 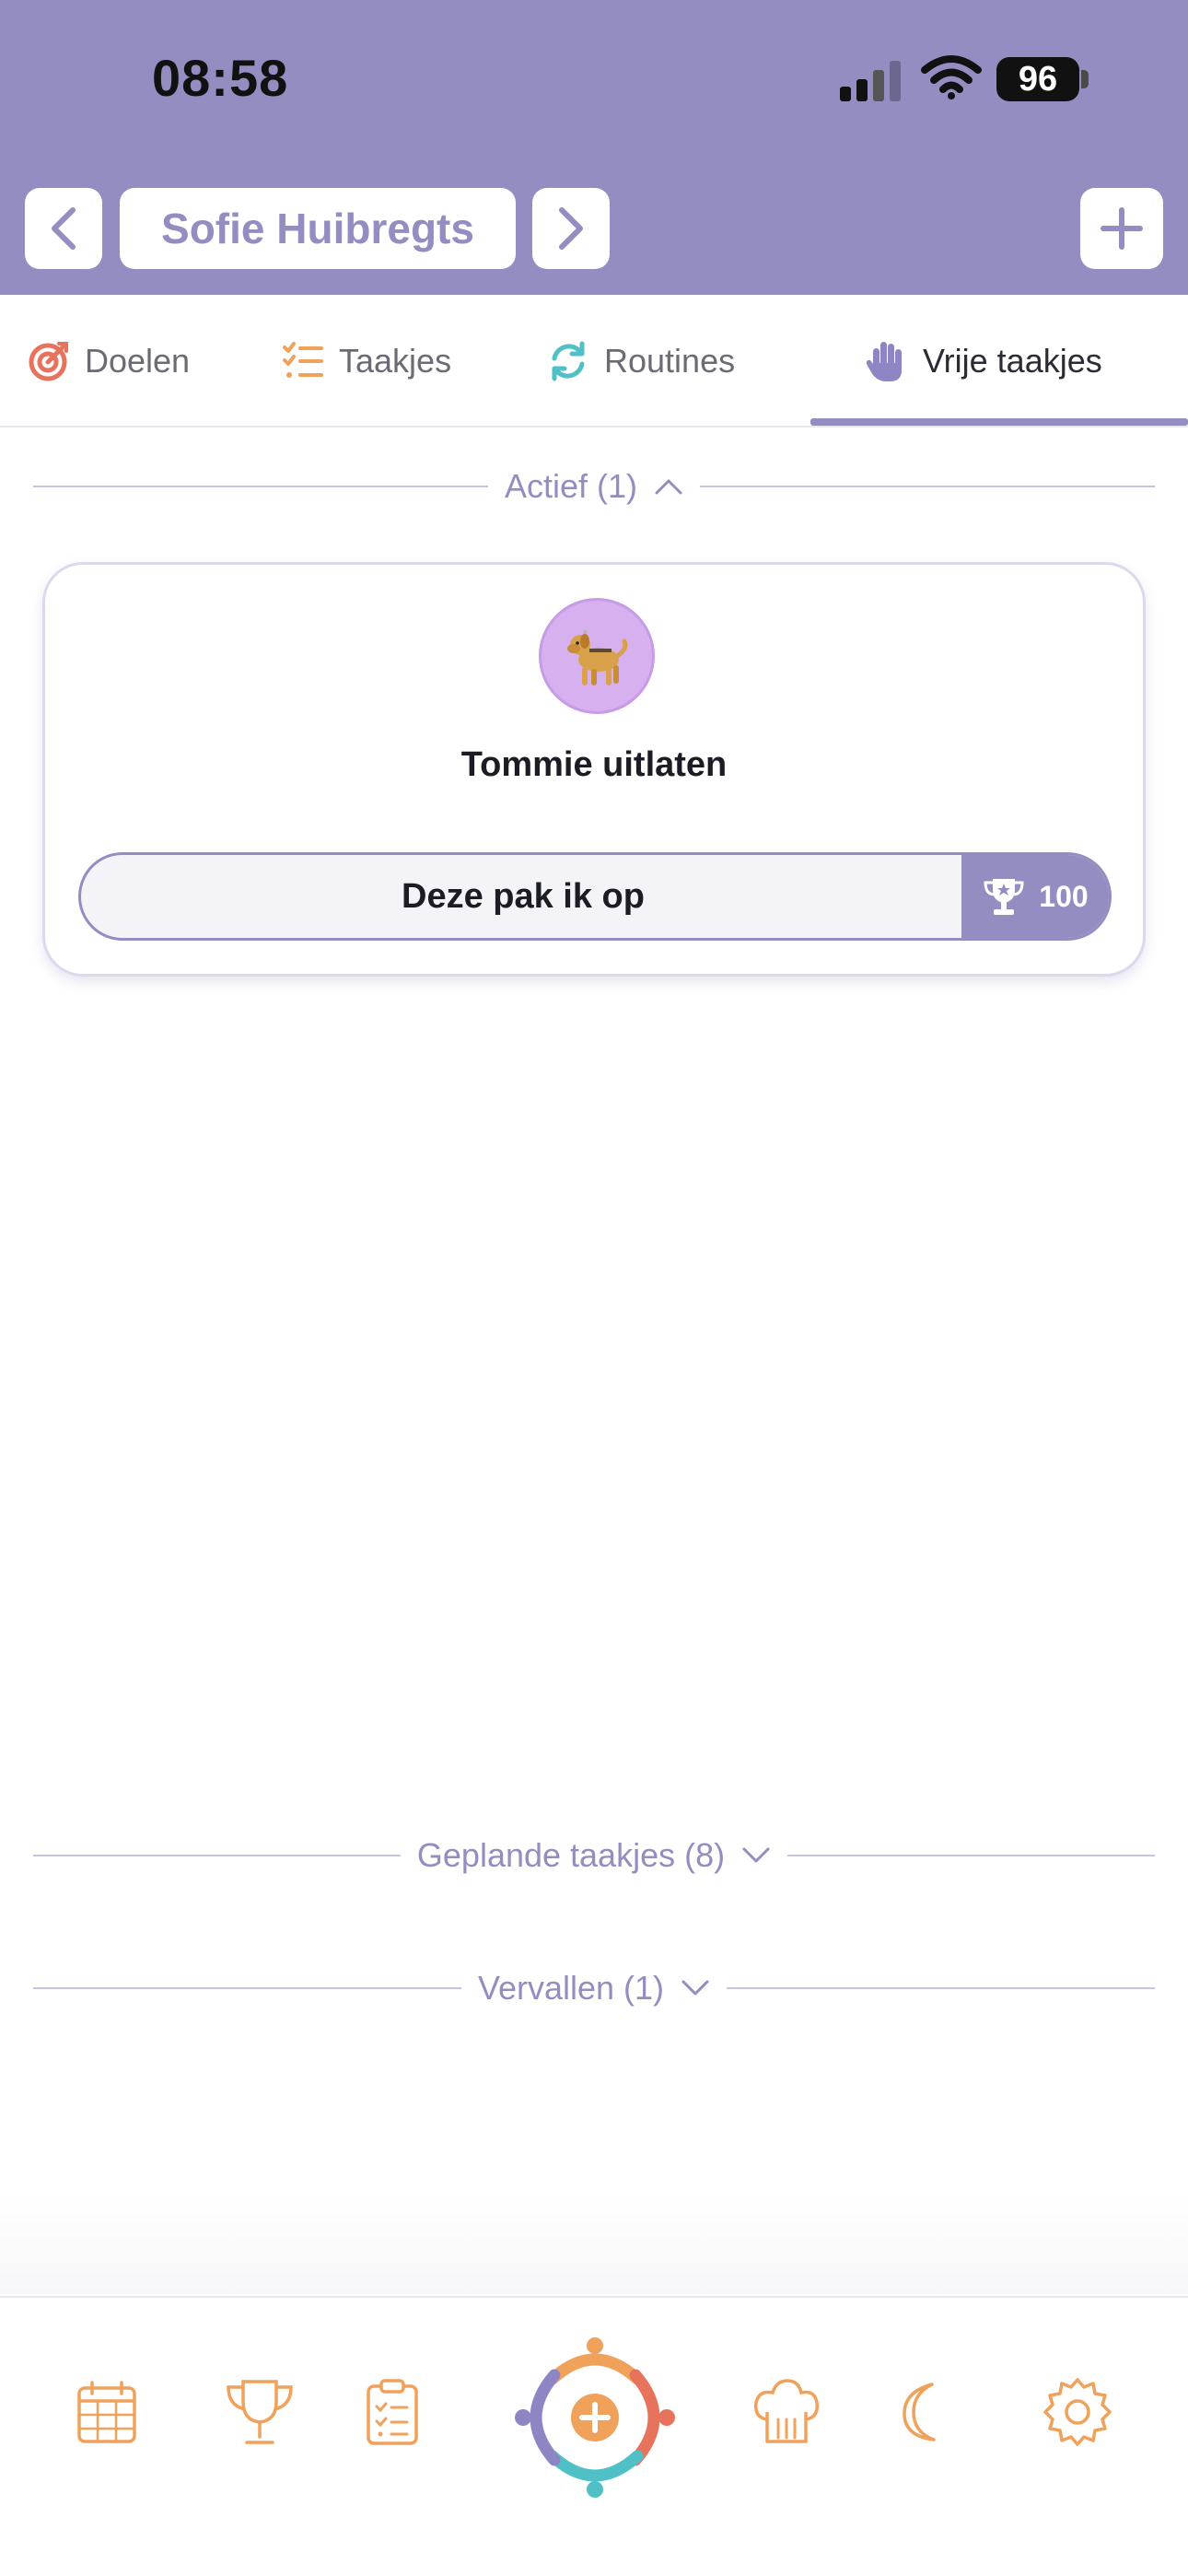 What do you see at coordinates (1064, 896) in the screenshot?
I see `reward-points: 100` at bounding box center [1064, 896].